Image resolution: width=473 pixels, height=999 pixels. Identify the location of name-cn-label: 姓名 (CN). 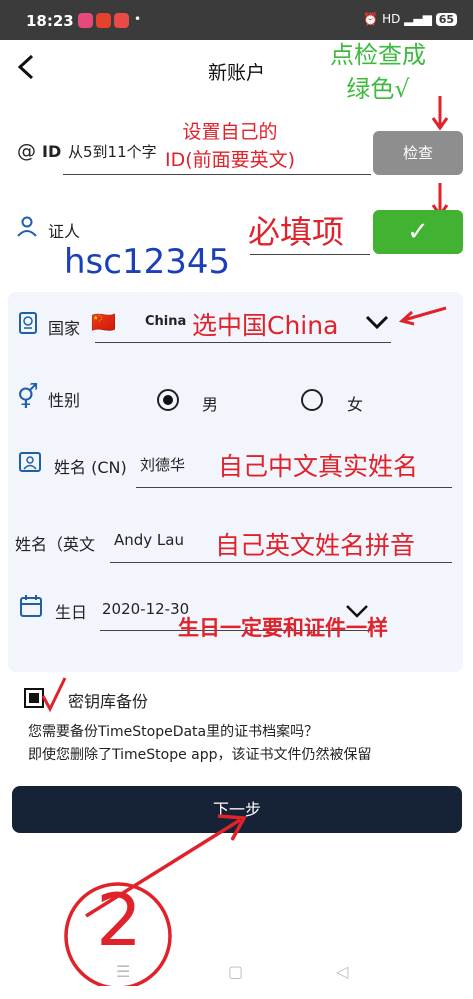
(90, 467).